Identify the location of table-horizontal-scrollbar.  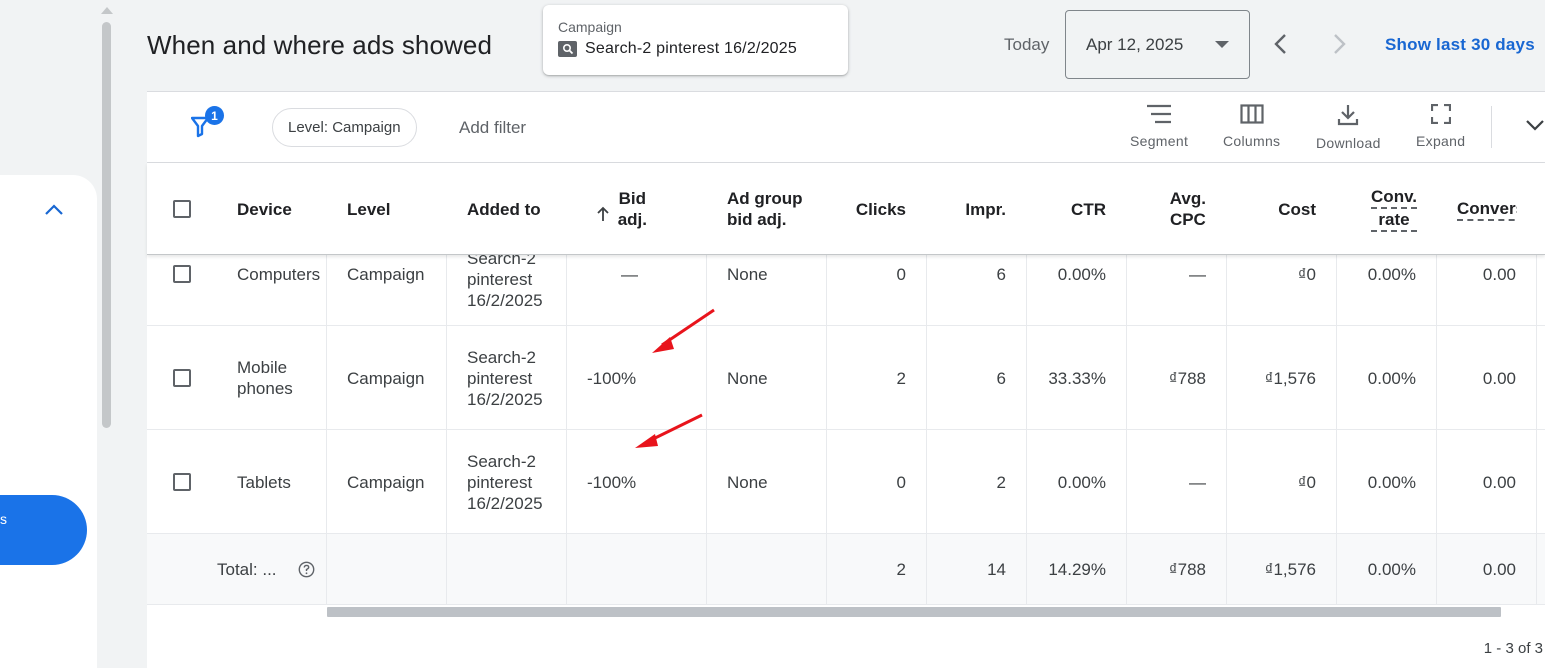
(914, 612).